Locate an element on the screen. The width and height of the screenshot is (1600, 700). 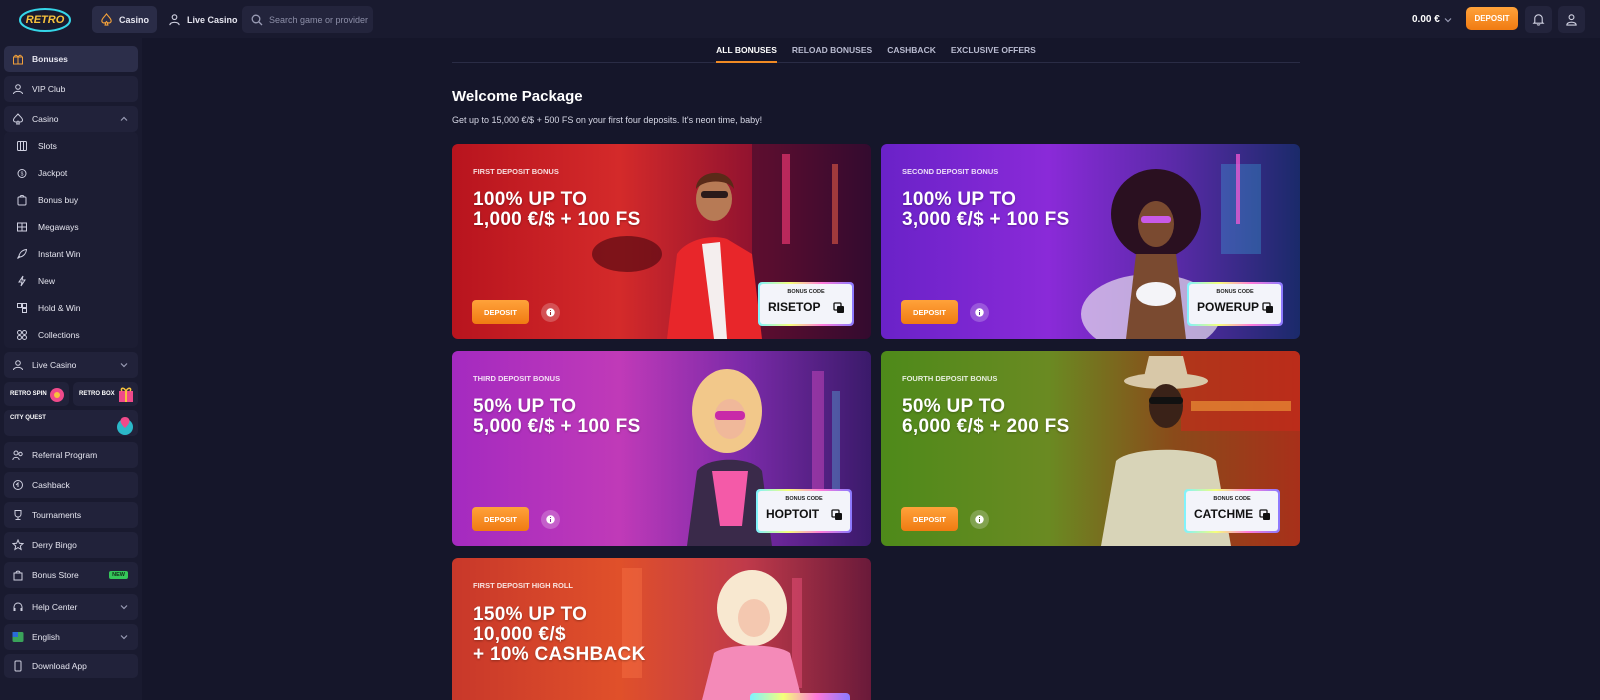
bonus-code-value: HOPTOIT is located at coordinates (793, 514).